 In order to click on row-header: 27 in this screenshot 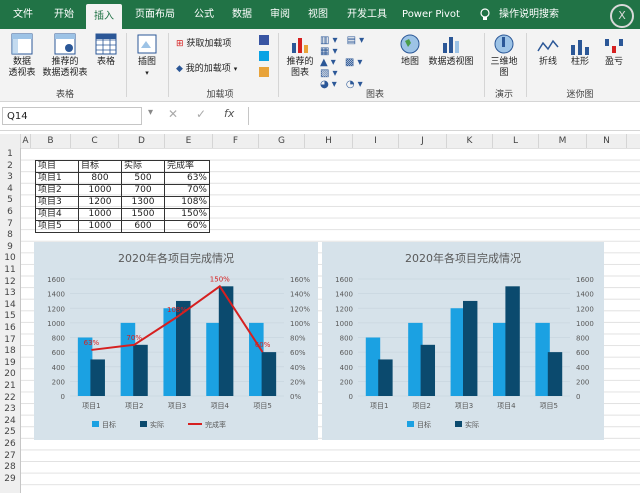, I will do `click(10, 456)`.